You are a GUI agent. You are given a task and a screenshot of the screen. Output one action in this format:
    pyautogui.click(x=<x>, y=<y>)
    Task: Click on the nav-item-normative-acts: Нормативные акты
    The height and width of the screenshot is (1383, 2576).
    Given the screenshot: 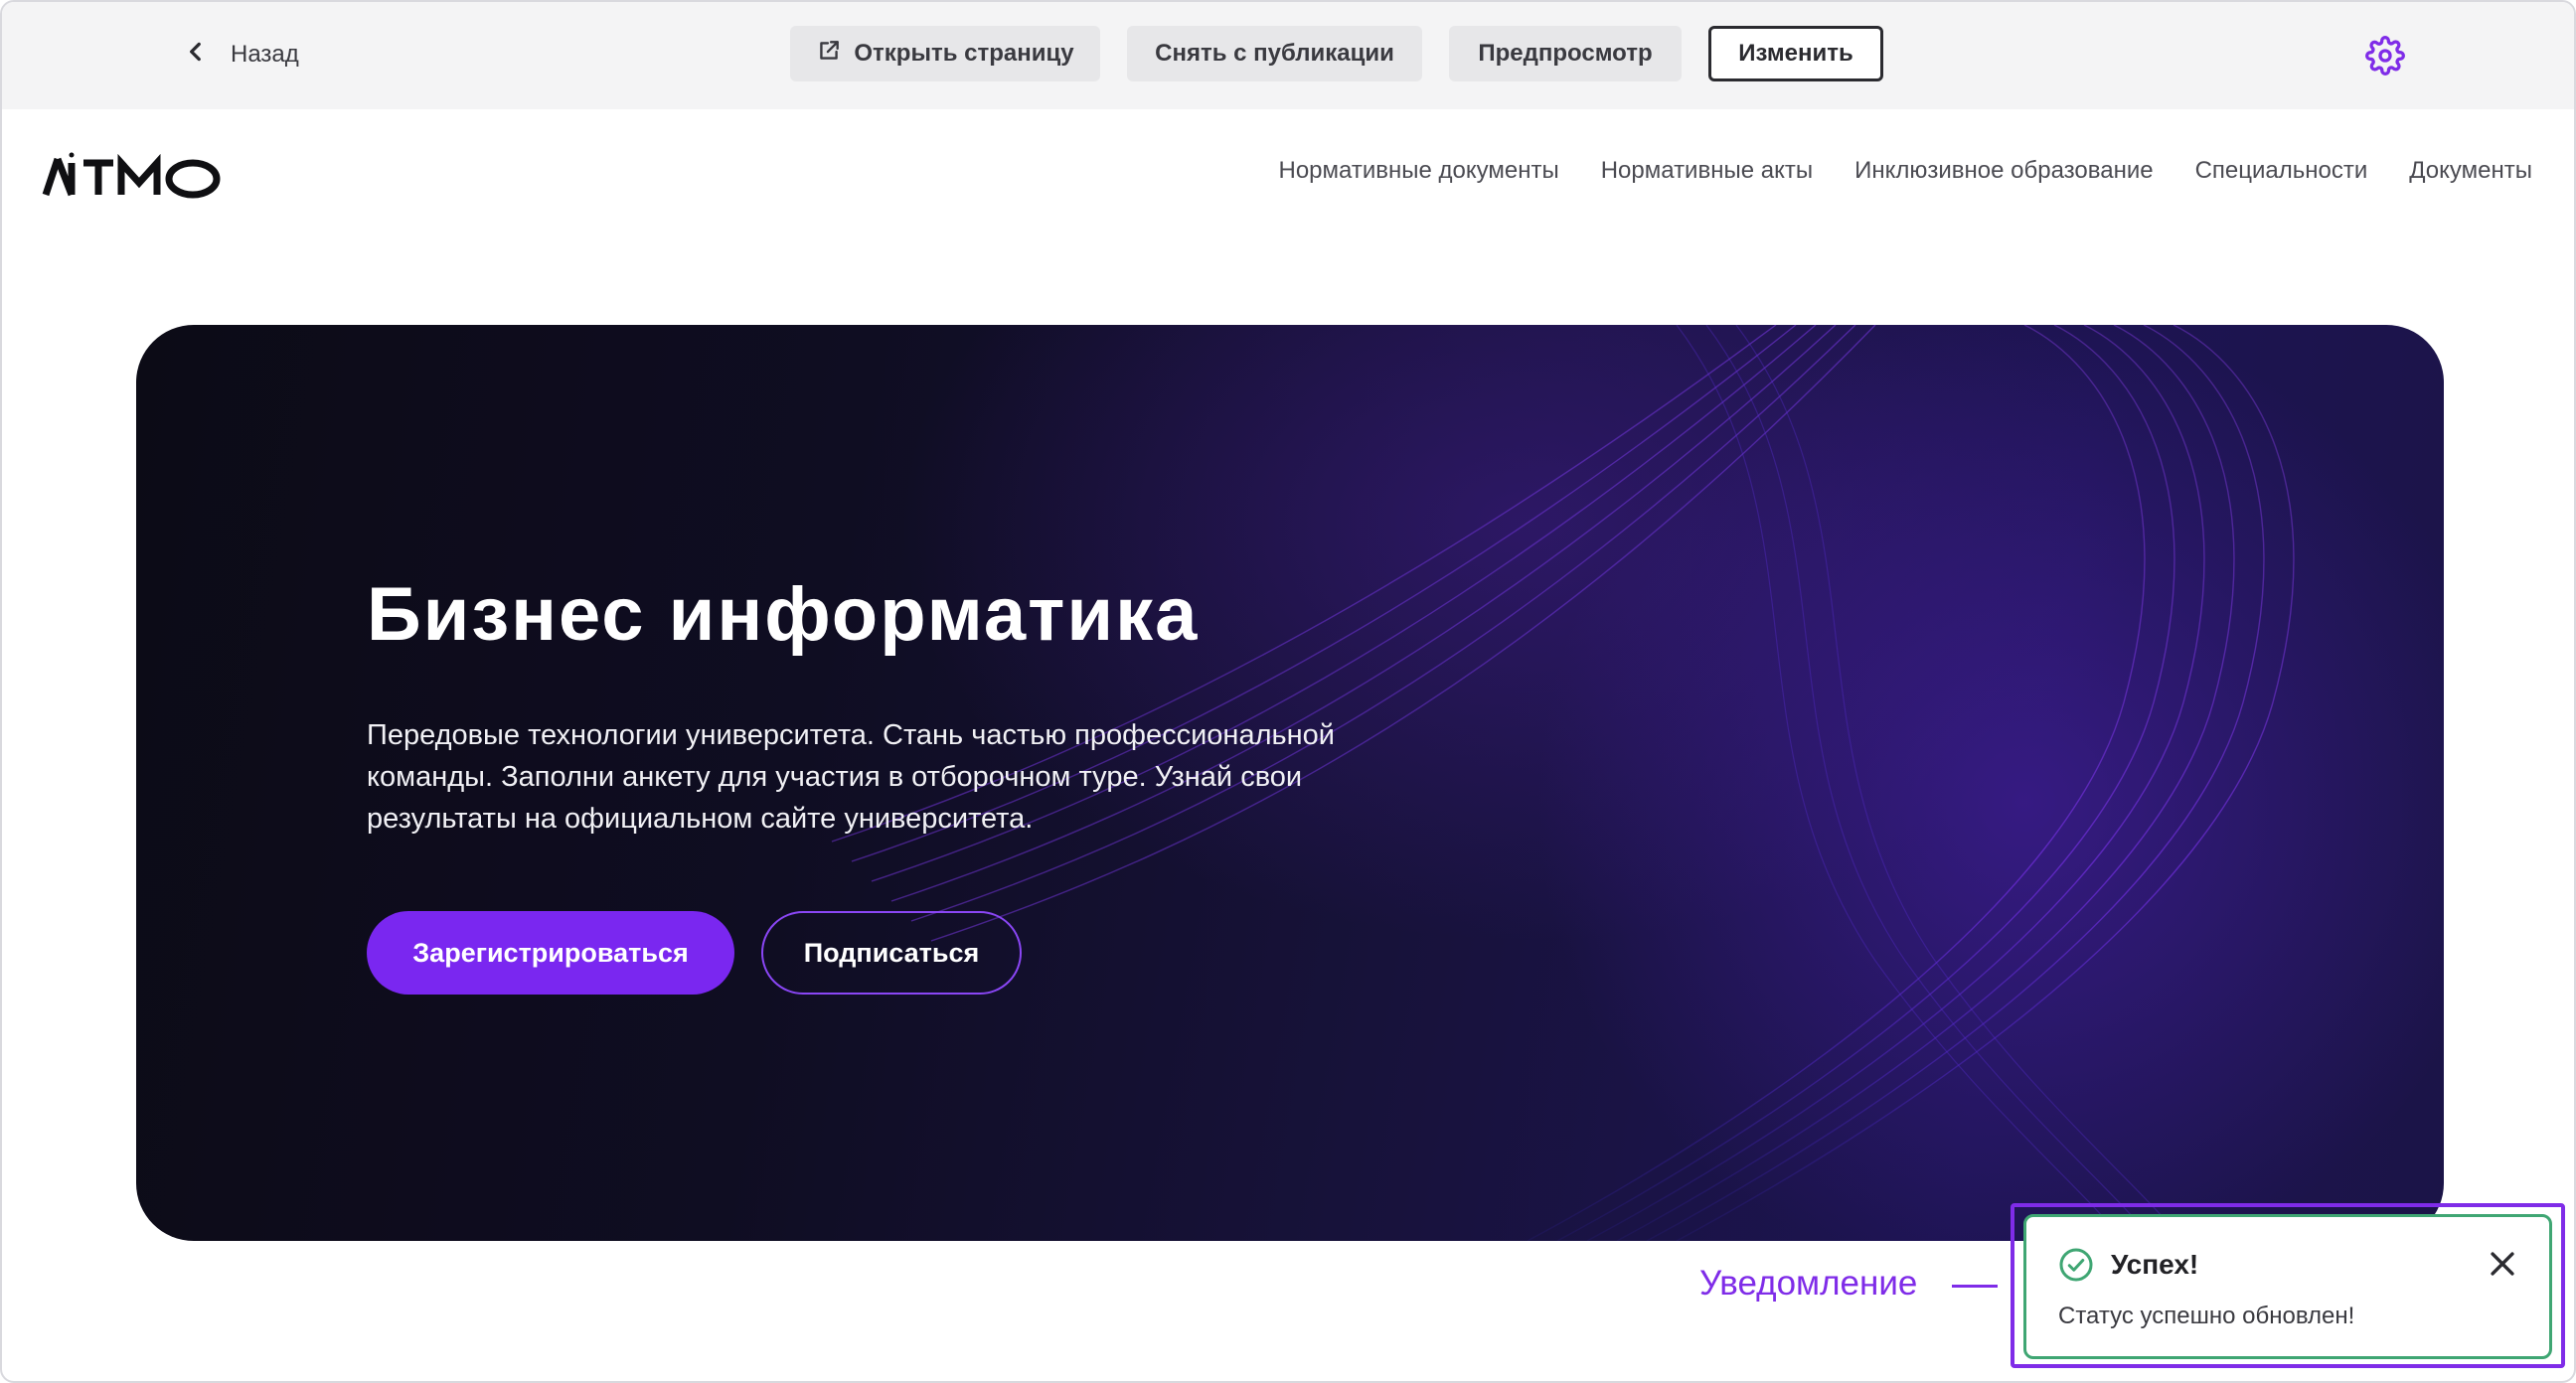 What is the action you would take?
    pyautogui.click(x=1707, y=171)
    